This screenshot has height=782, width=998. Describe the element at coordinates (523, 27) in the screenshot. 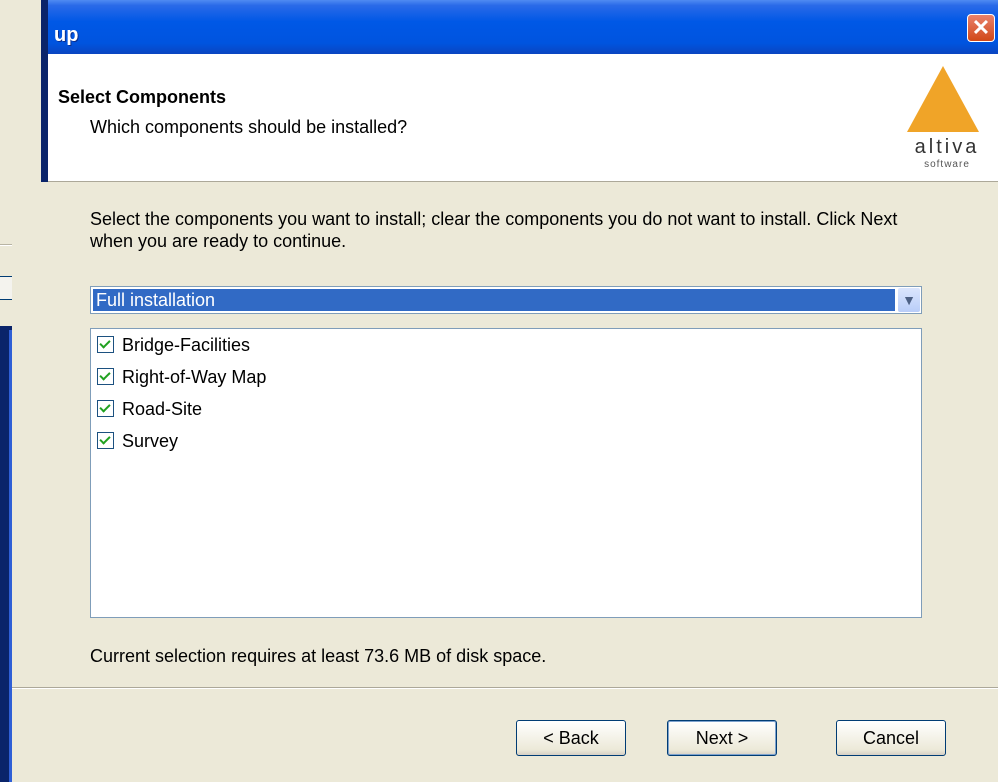

I see `title-bar: up ✕` at that location.